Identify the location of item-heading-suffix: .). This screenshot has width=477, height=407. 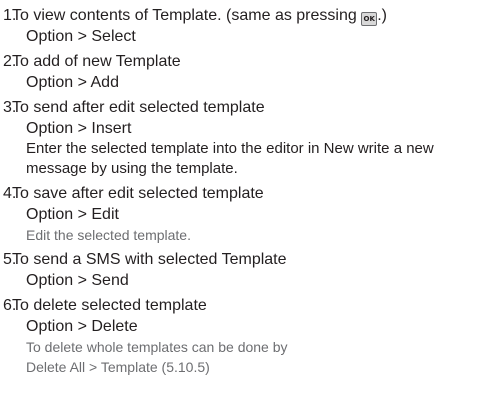
(382, 15).